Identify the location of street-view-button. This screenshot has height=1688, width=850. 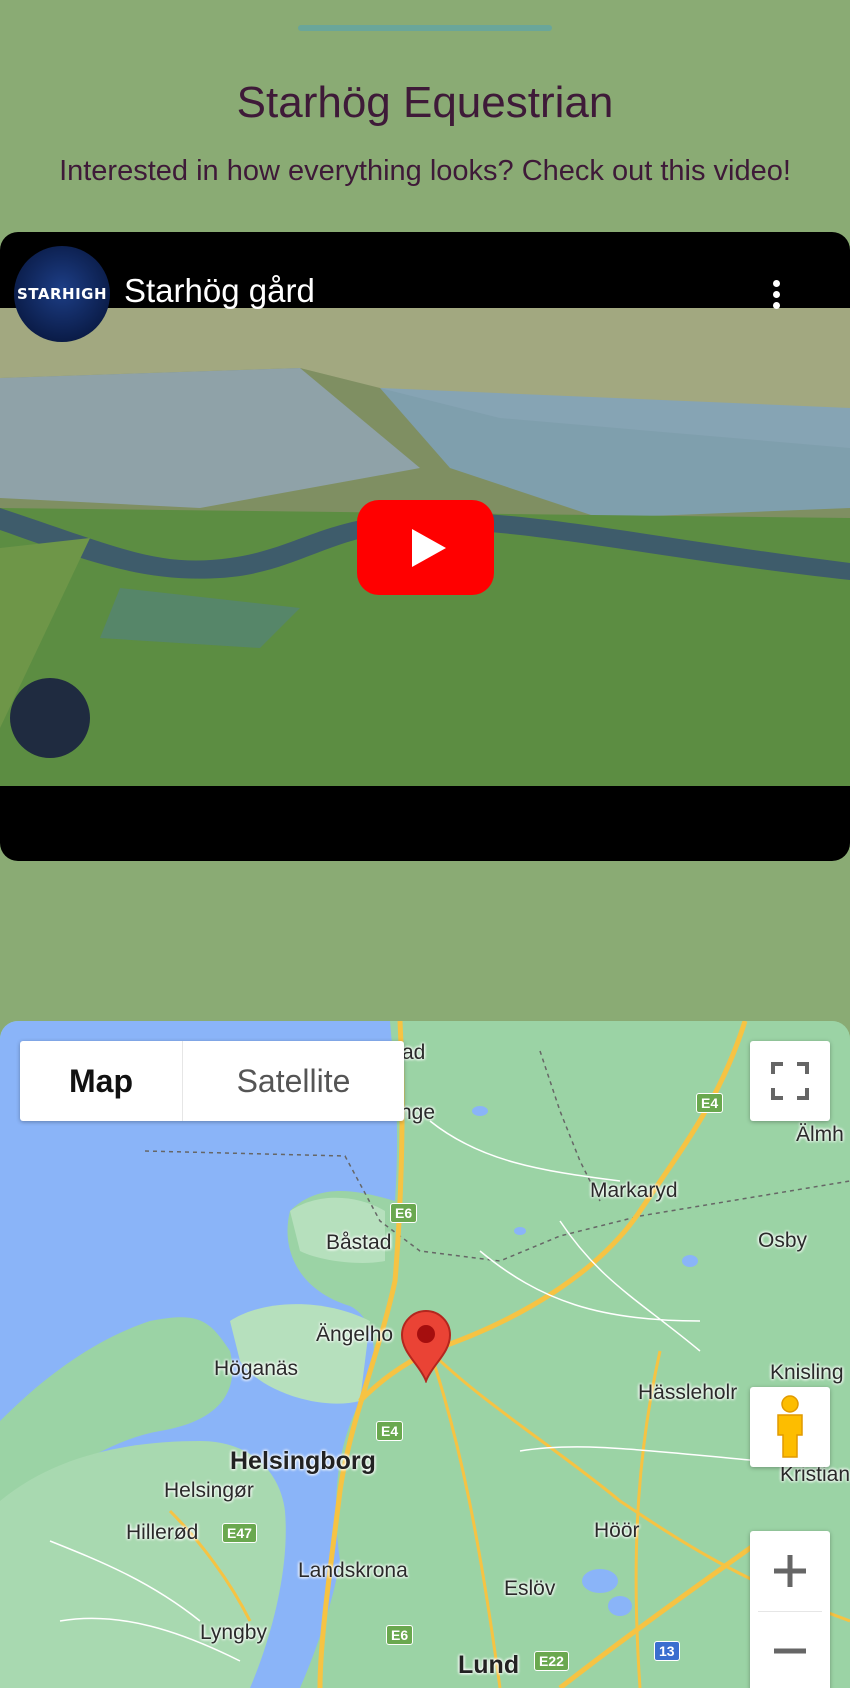
(790, 1427).